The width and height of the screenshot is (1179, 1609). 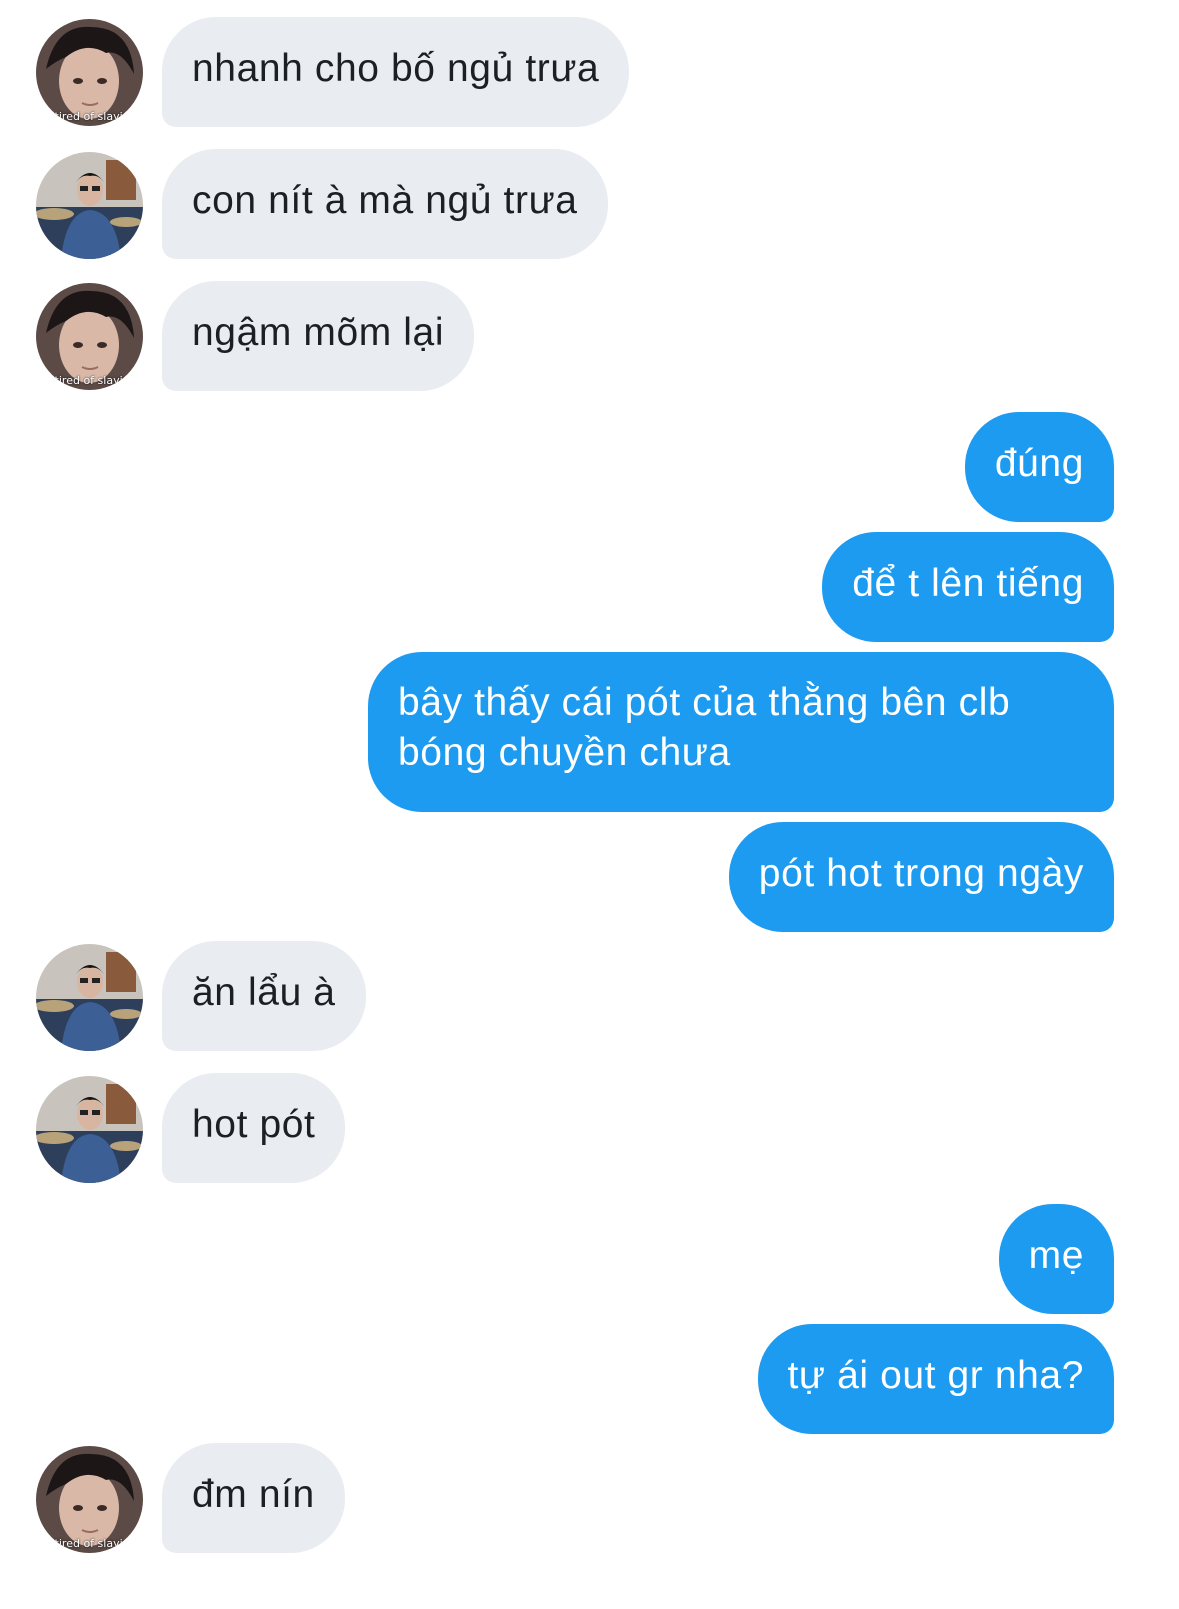 I want to click on message-incoming: hot pót, so click(x=589, y=1128).